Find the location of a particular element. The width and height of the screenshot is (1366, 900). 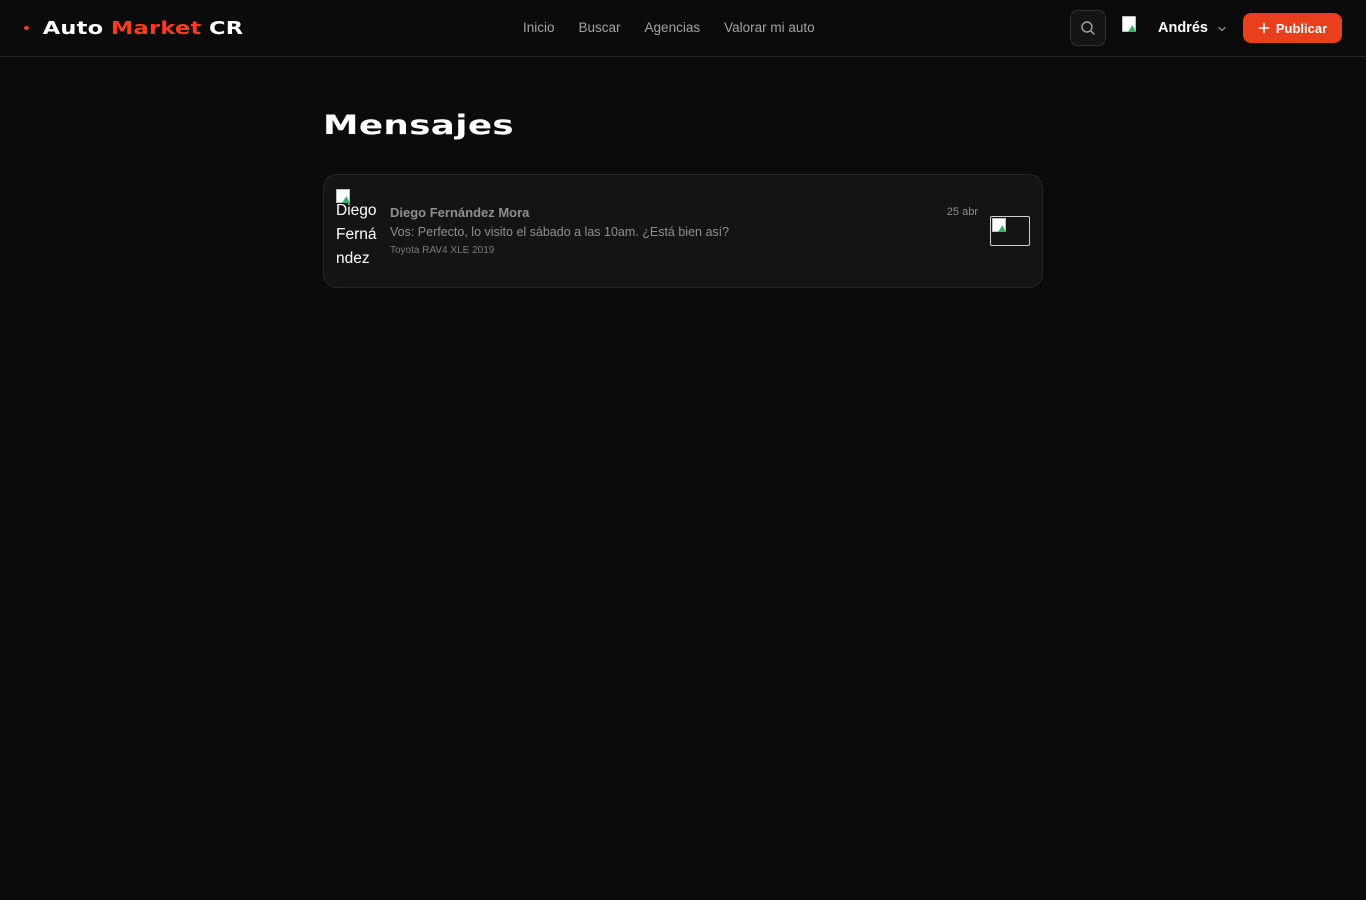

chevron-down-icon is located at coordinates (1222, 29).